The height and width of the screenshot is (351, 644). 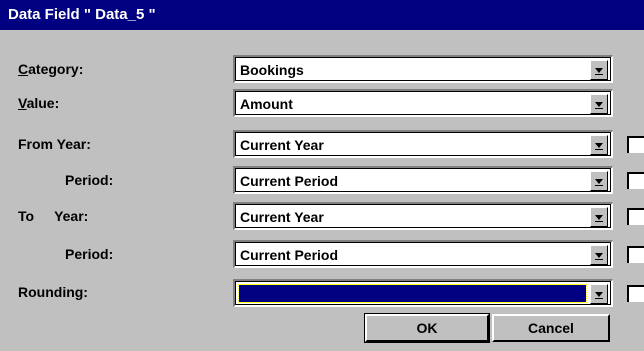 I want to click on category-label-text: ategory:, so click(x=56, y=69).